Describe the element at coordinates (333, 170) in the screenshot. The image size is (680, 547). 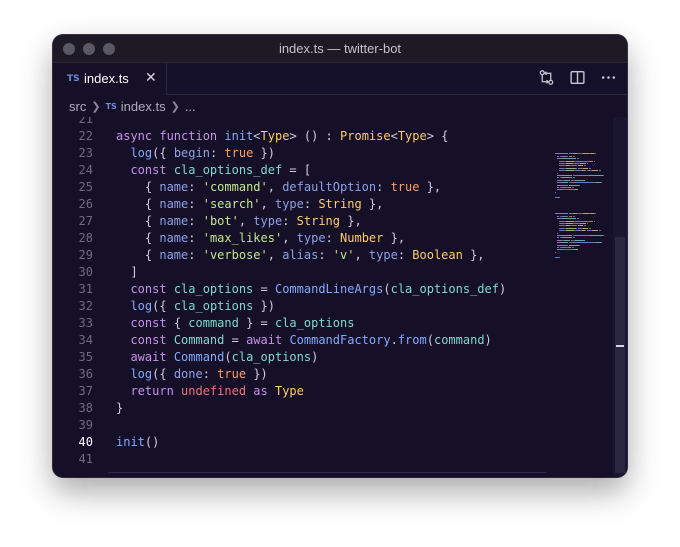
I see `code-line: 24 const cla_options_def = [` at that location.